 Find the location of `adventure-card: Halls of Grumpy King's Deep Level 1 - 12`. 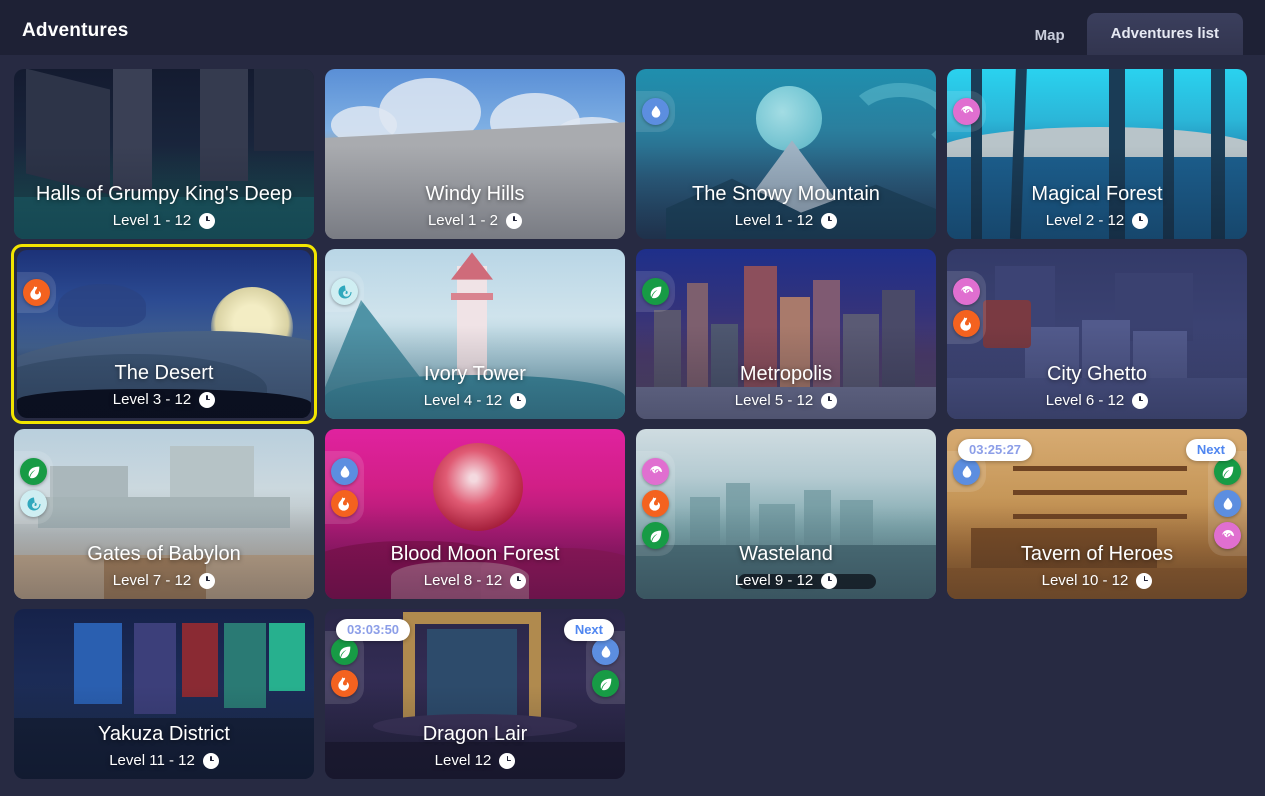

adventure-card: Halls of Grumpy King's Deep Level 1 - 12 is located at coordinates (164, 154).